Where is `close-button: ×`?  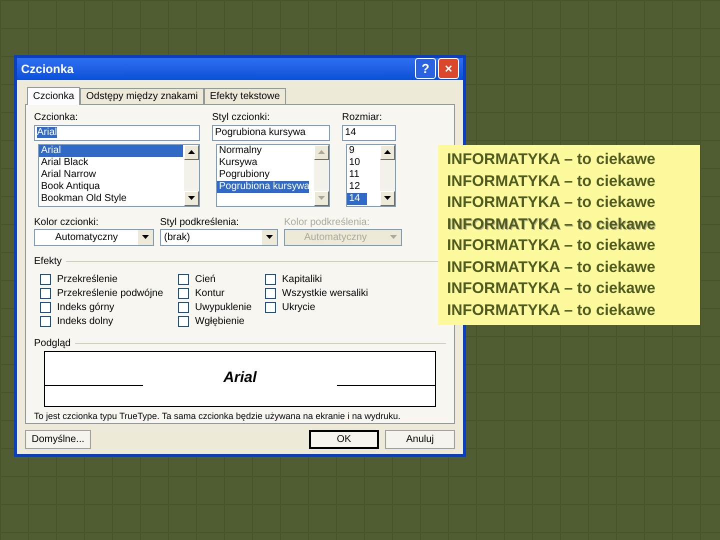 close-button: × is located at coordinates (448, 69).